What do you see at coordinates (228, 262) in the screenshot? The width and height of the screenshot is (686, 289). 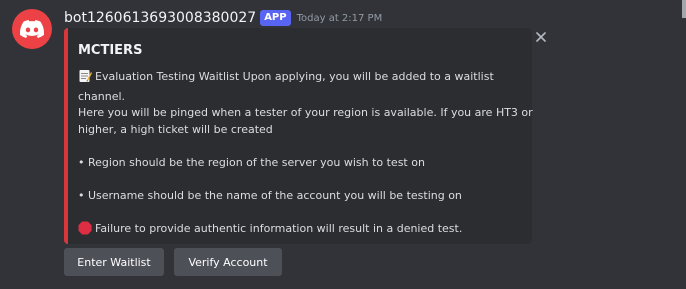 I see `verify-account-button: Verify Account` at bounding box center [228, 262].